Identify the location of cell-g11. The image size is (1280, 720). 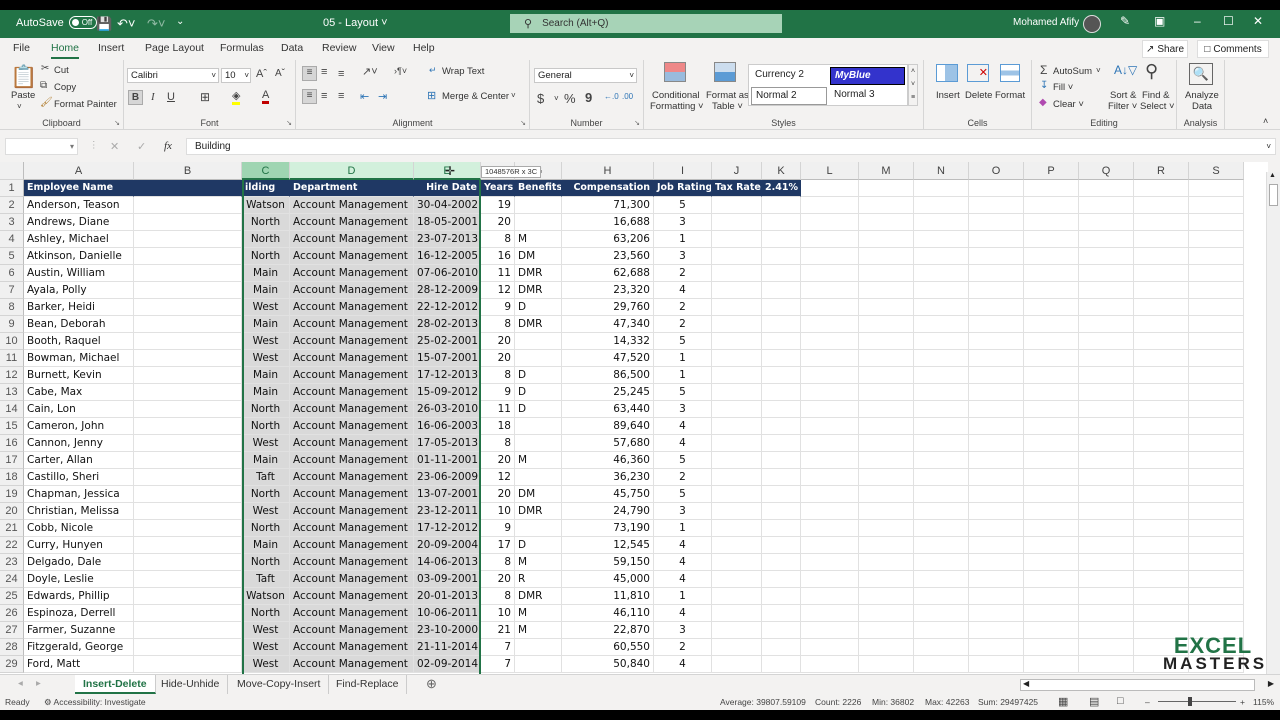
(538, 358).